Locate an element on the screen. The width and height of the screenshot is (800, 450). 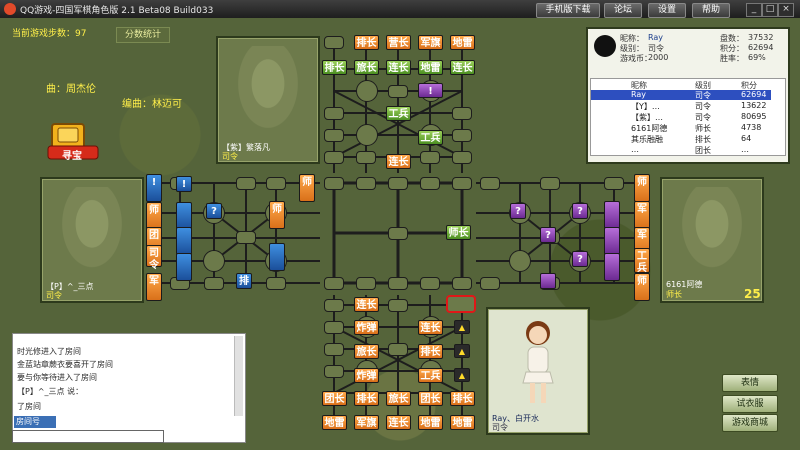
help-button: 帮助 is located at coordinates (711, 10).